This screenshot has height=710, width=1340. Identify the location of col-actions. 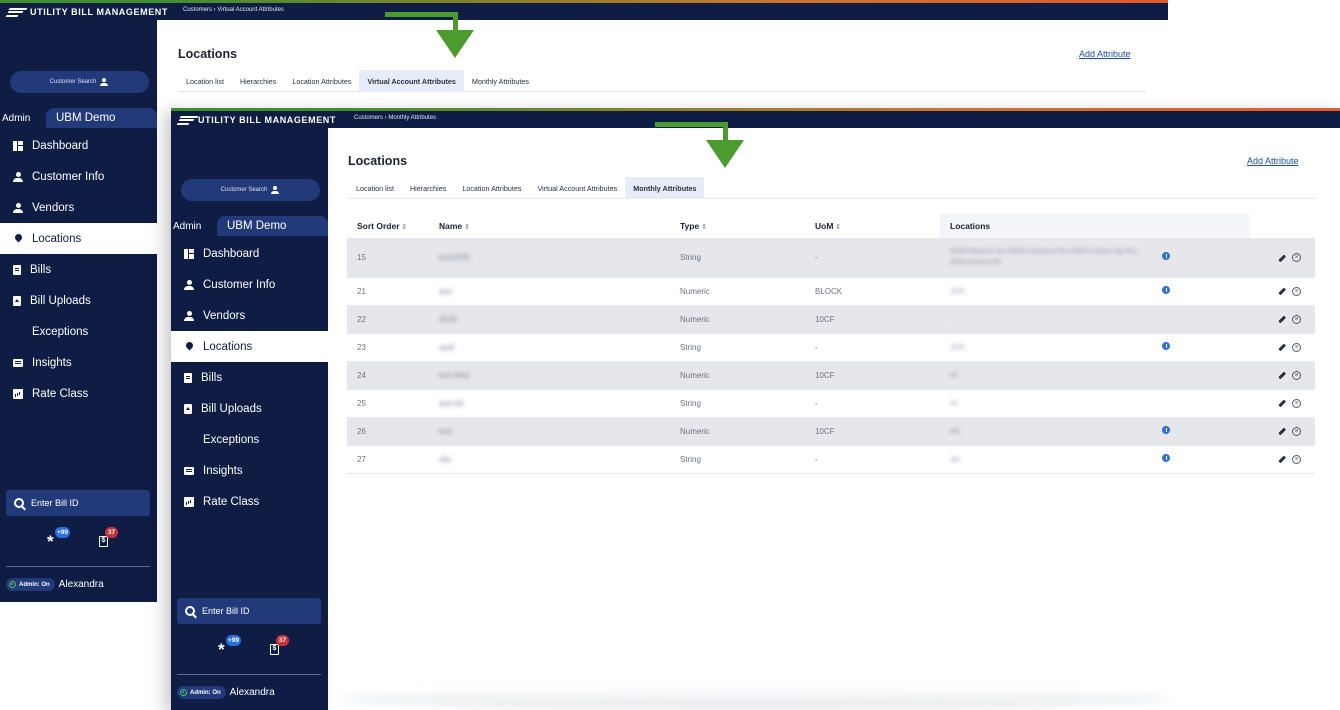
(1282, 226).